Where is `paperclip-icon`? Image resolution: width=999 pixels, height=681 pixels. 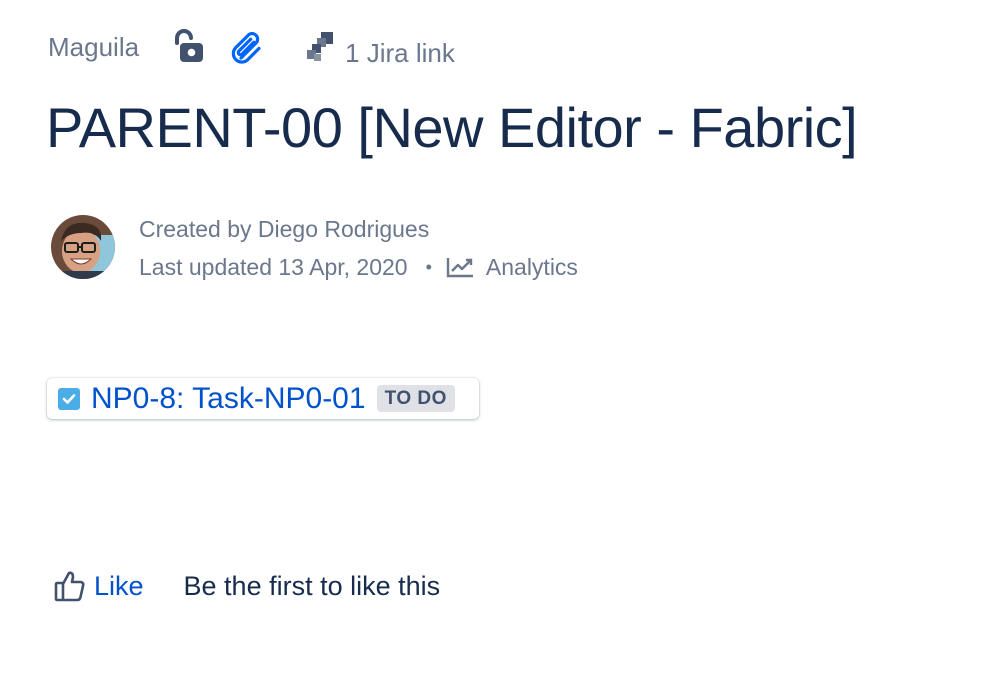 paperclip-icon is located at coordinates (246, 48).